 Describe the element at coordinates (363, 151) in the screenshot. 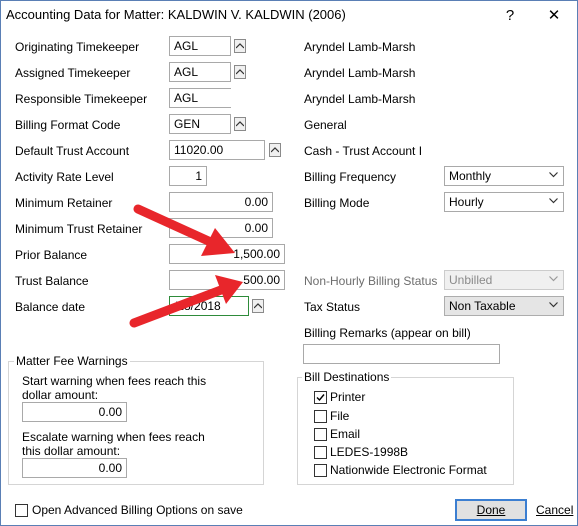

I see `trust-account-name: Cash - Trust Account I` at that location.